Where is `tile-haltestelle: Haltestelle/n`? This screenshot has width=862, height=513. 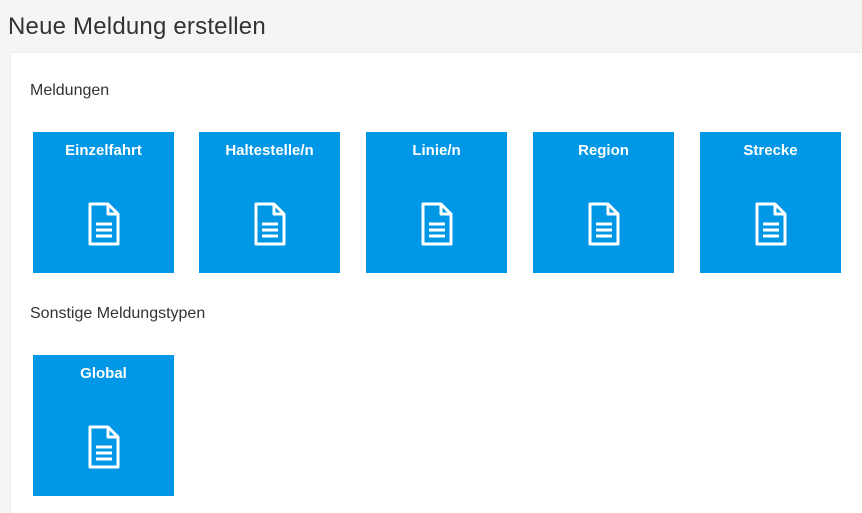
tile-haltestelle: Haltestelle/n is located at coordinates (269, 202).